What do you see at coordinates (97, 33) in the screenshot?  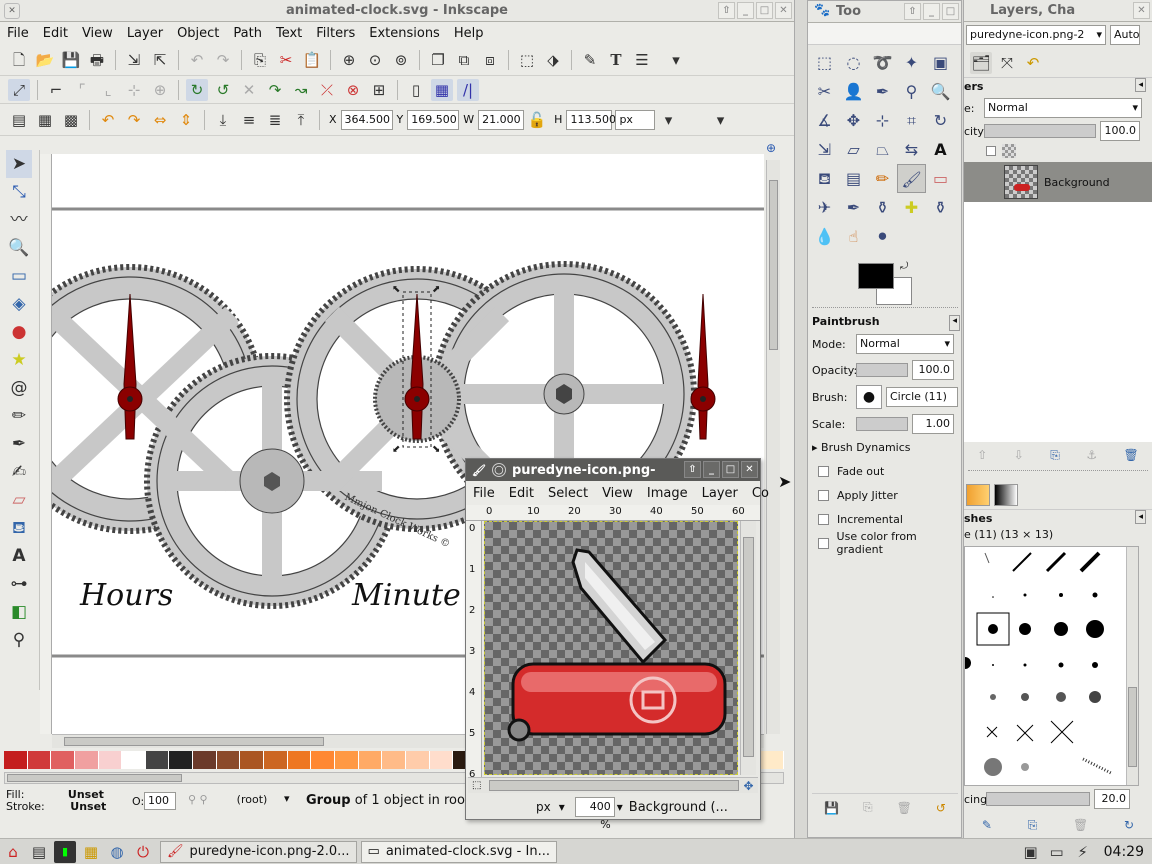 I see `ink-menu-view: View` at bounding box center [97, 33].